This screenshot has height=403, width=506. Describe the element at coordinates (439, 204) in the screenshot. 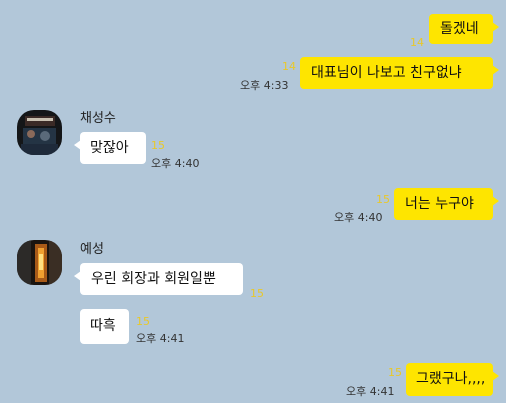

I see `message-text: 너는 누구야` at that location.